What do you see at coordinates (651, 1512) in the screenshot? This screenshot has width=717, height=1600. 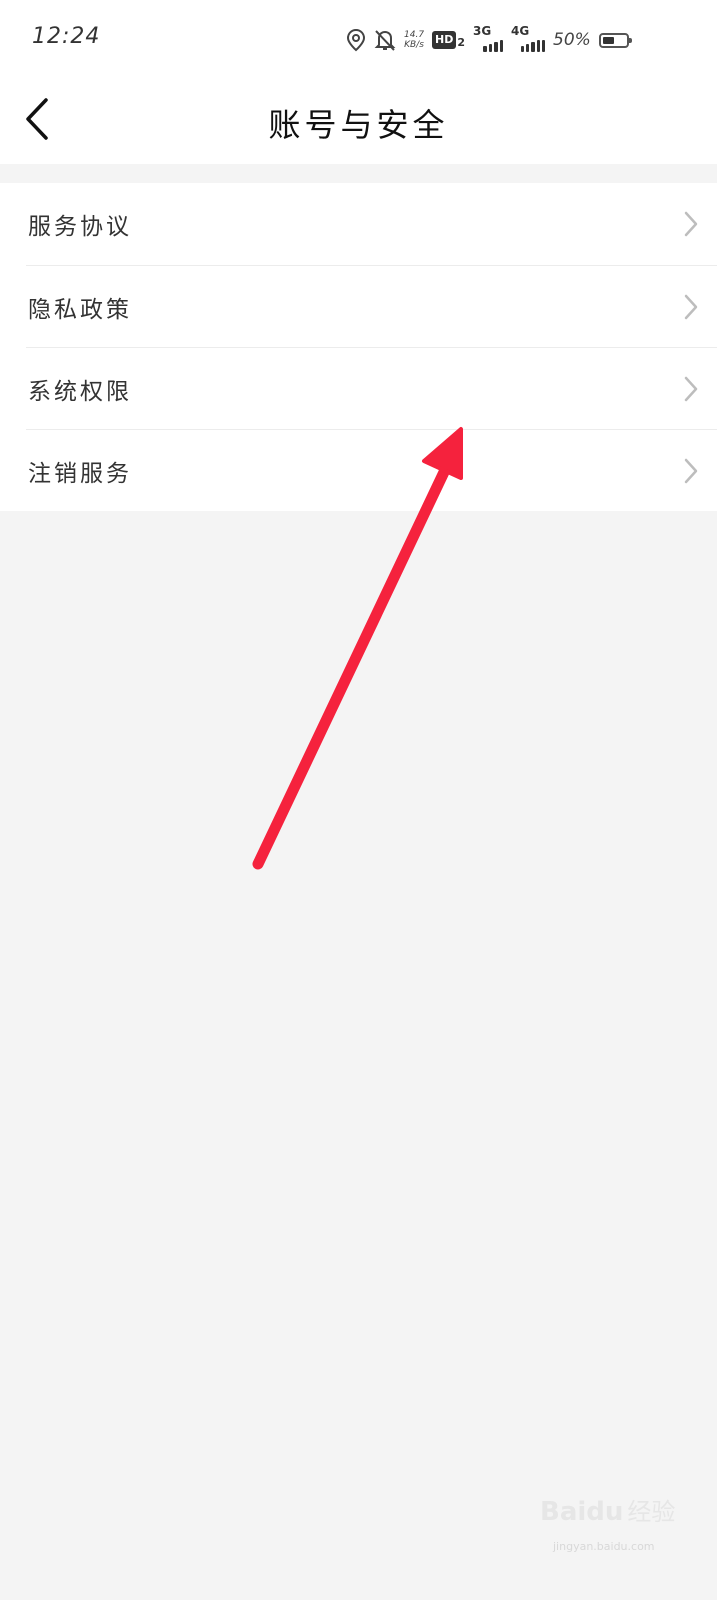 I see `watermark-text: 经验` at bounding box center [651, 1512].